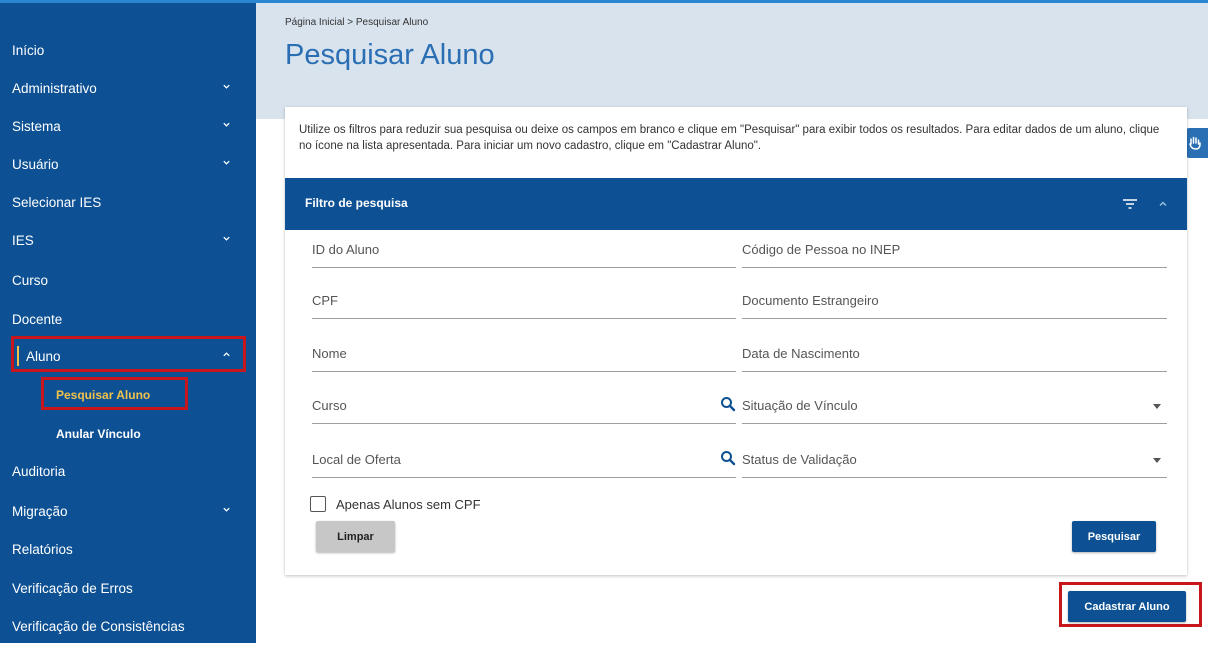  Describe the element at coordinates (98, 434) in the screenshot. I see `sidebar-item-label: Anular Vínculo` at that location.